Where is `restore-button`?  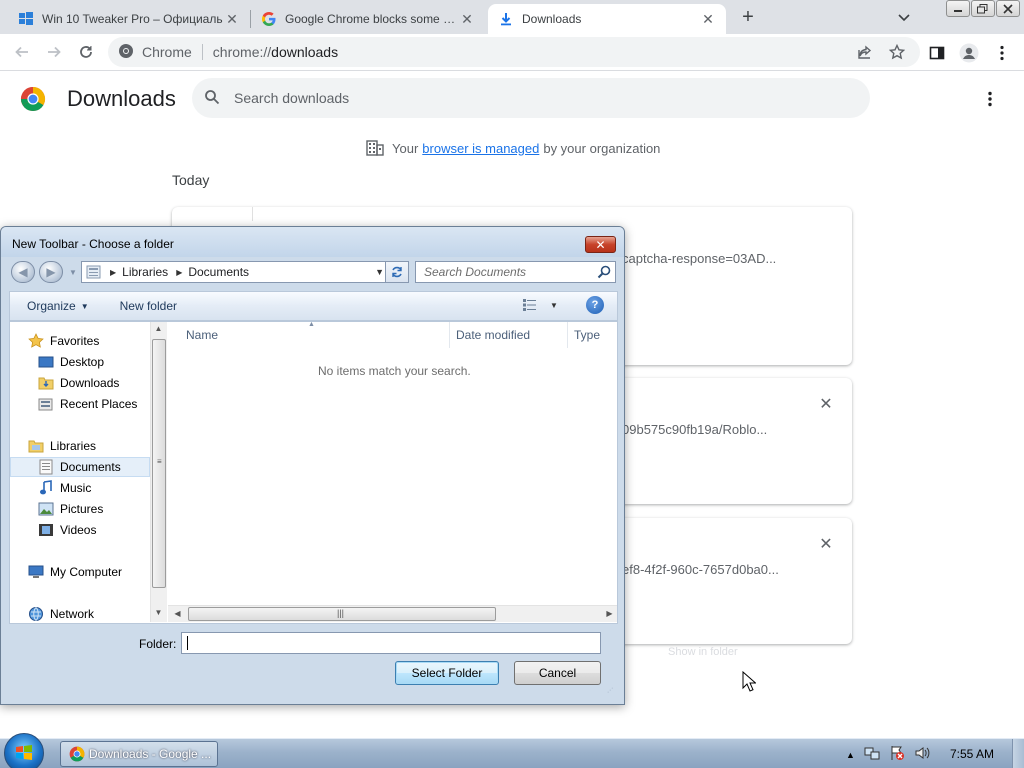
restore-button is located at coordinates (983, 8).